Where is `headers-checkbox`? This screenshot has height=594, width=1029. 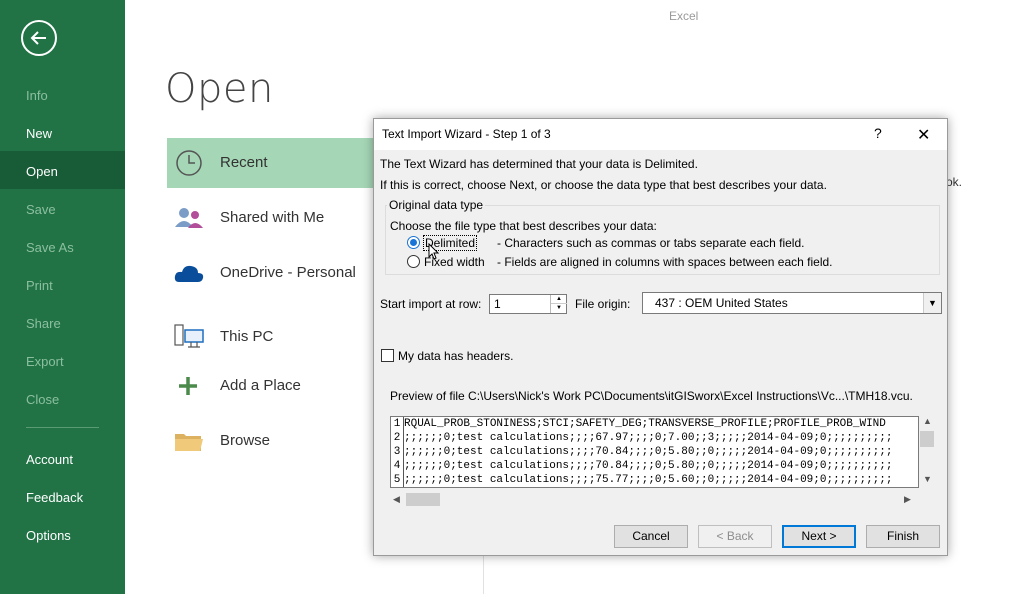
headers-checkbox is located at coordinates (387, 355).